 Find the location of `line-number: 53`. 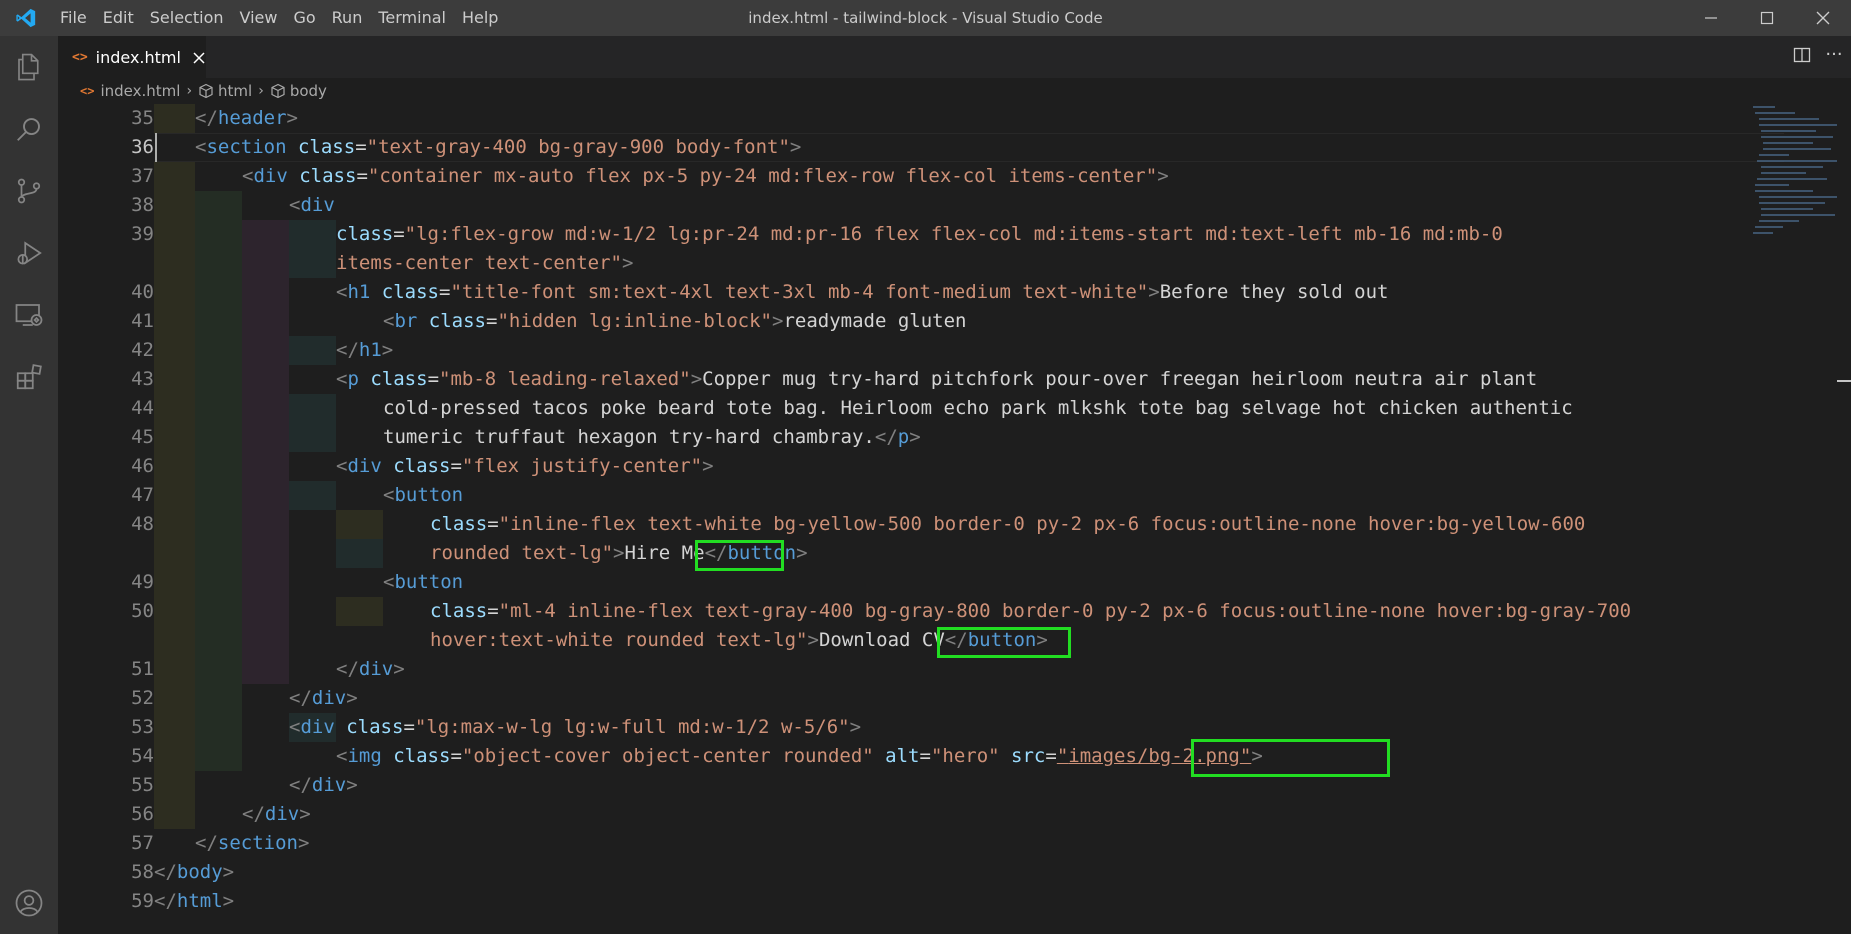

line-number: 53 is located at coordinates (142, 727).